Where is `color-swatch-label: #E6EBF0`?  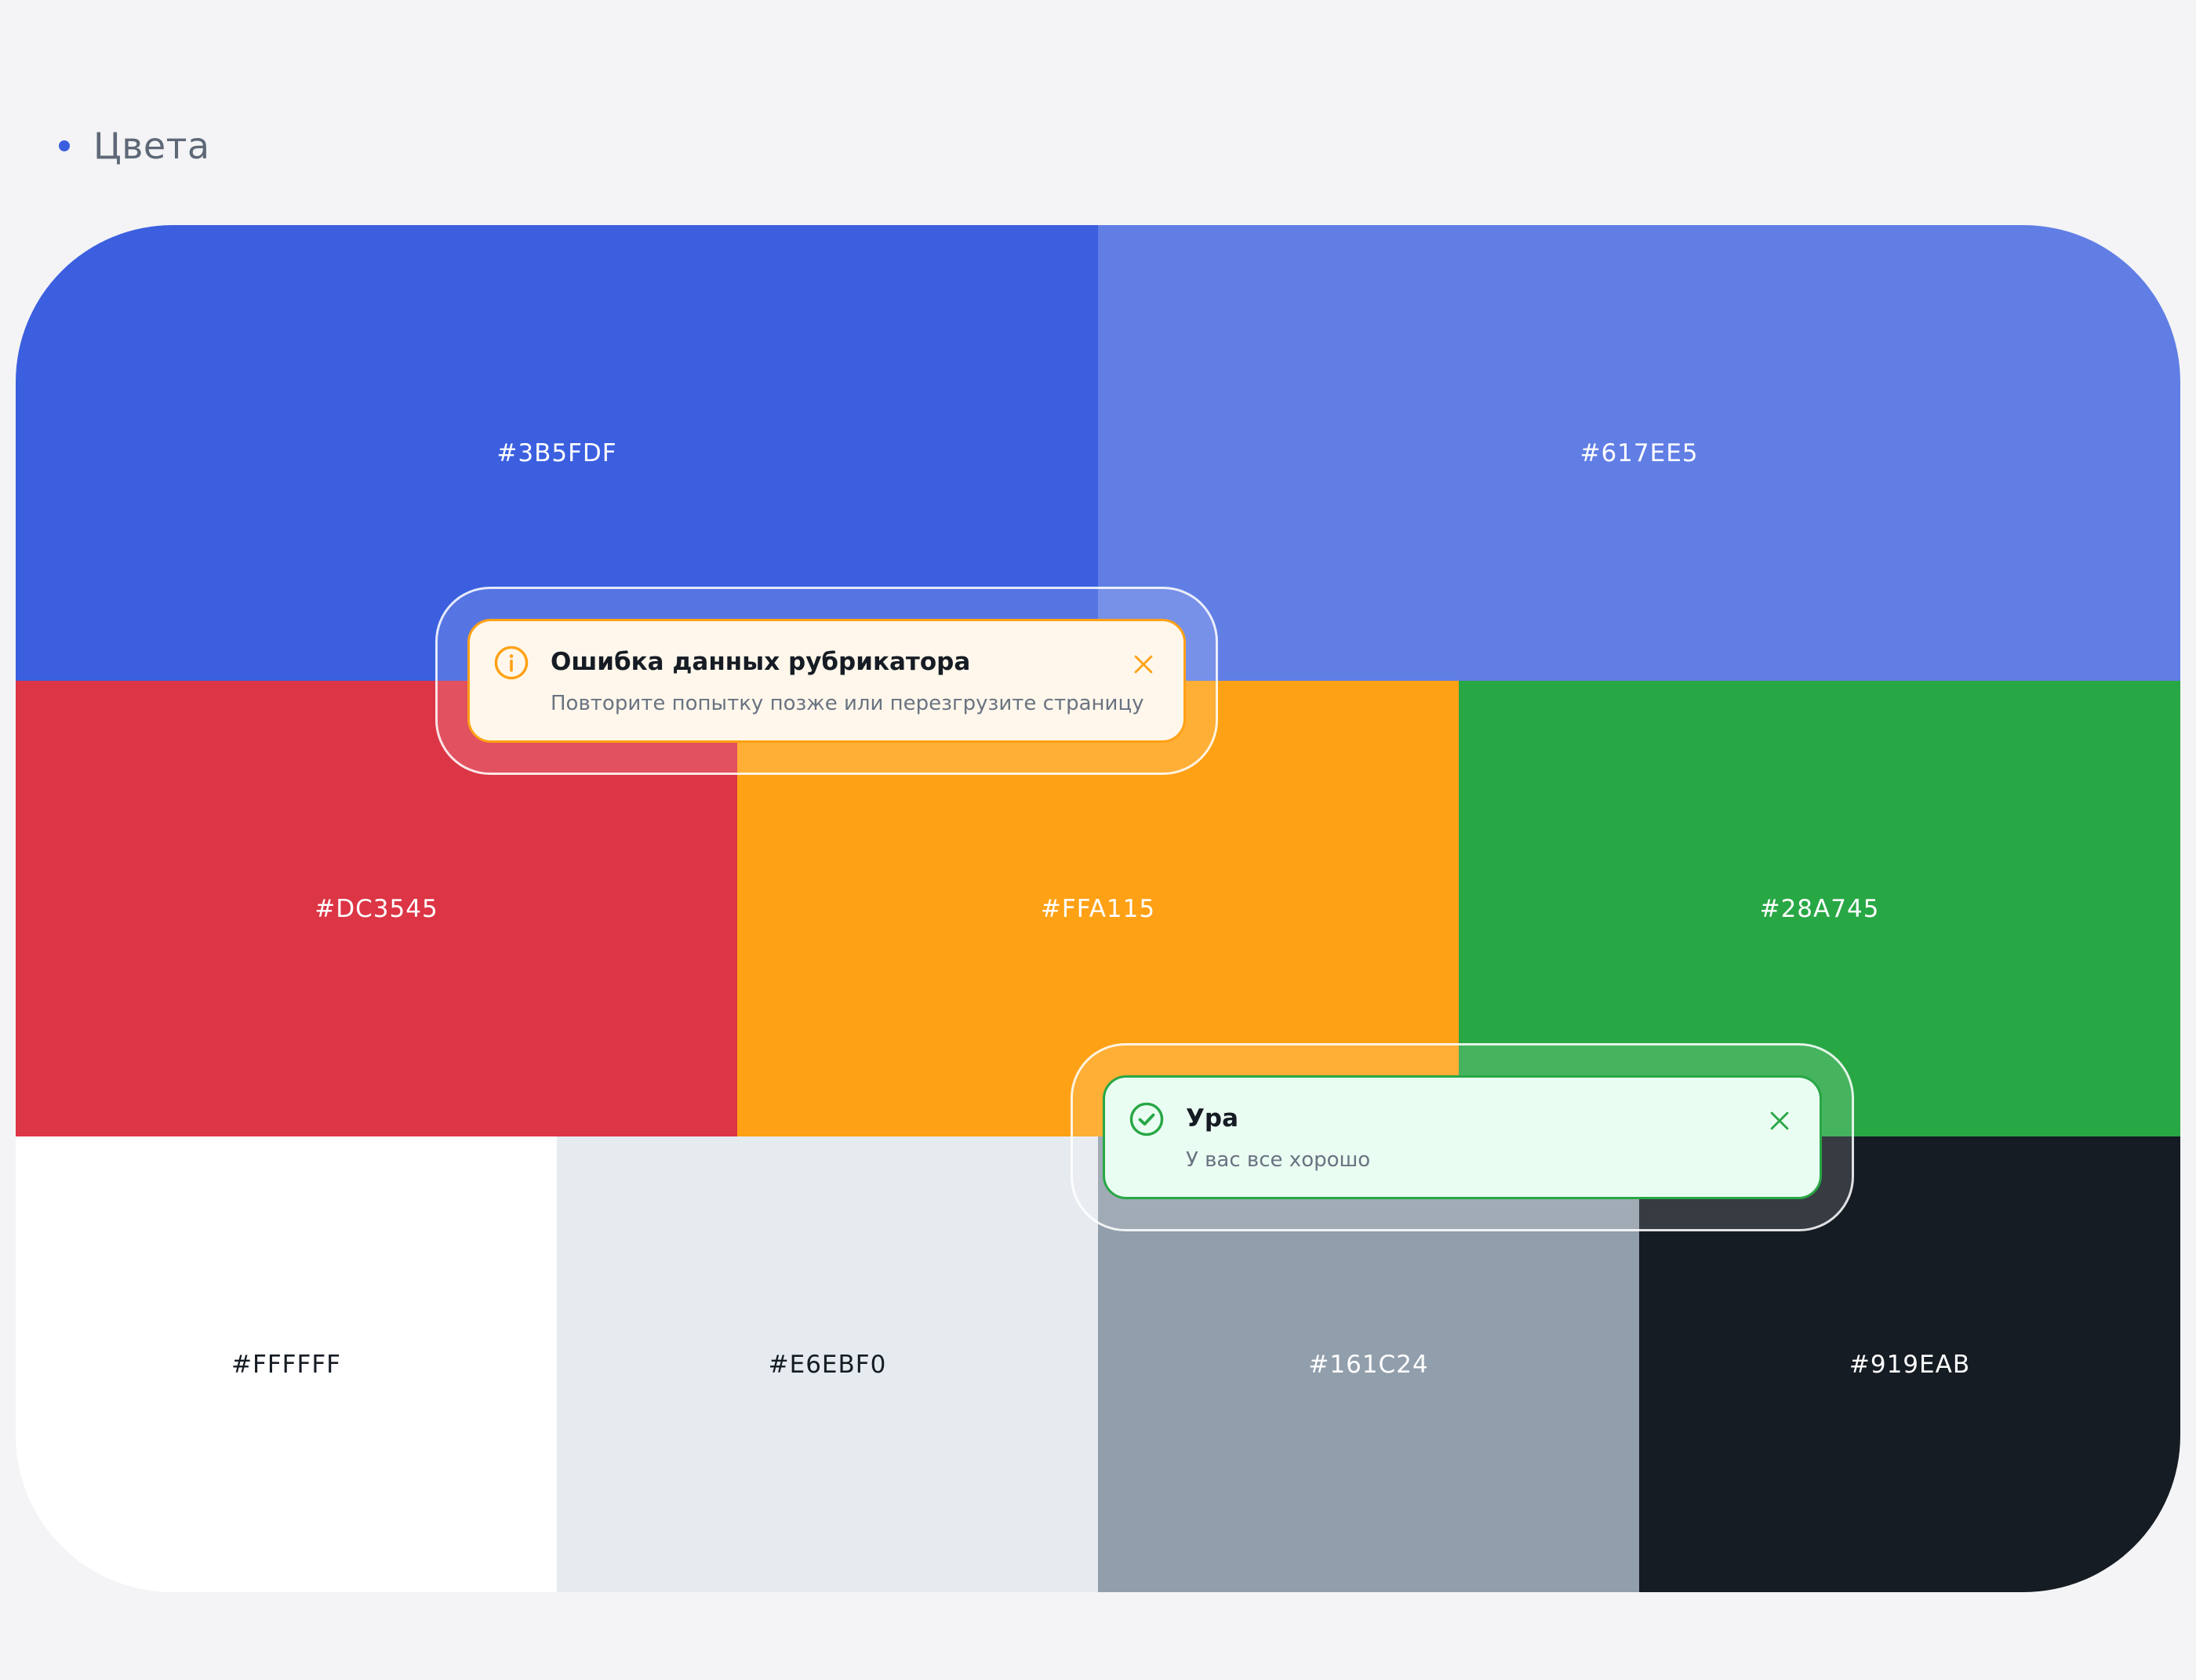 color-swatch-label: #E6EBF0 is located at coordinates (827, 1364).